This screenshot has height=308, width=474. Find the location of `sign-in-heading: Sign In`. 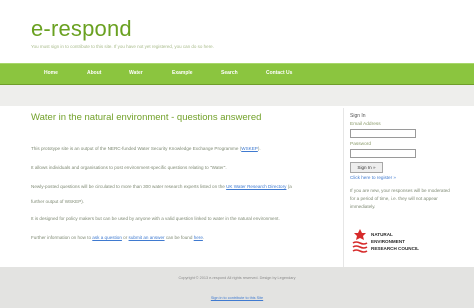

sign-in-heading: Sign In is located at coordinates (358, 116).